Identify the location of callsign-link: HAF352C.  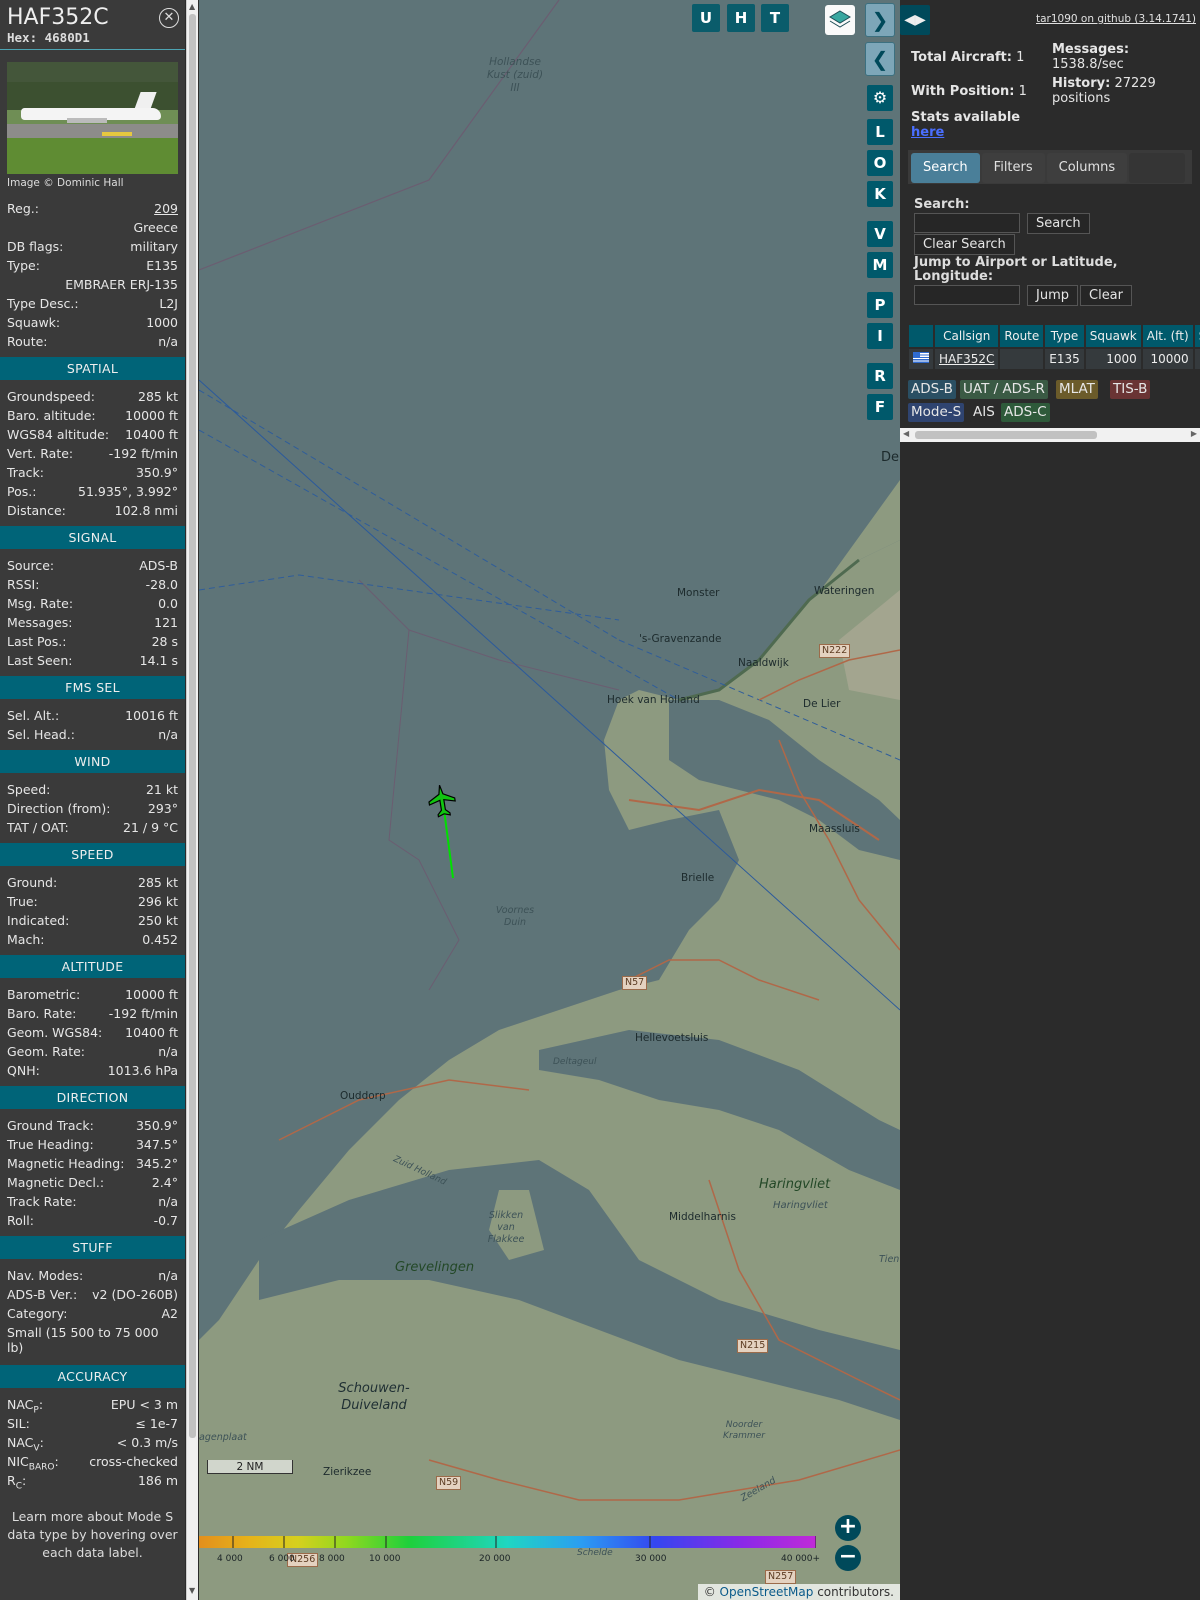
(966, 359).